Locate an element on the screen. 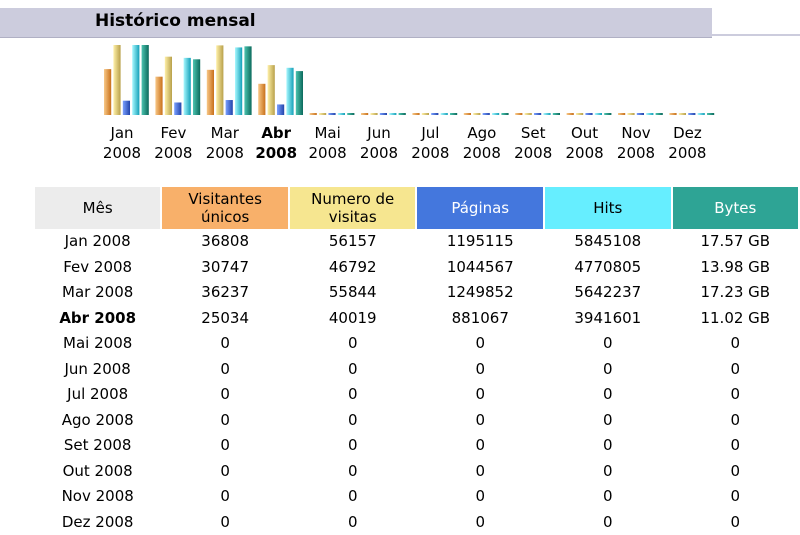  cell-visits: 40019 is located at coordinates (353, 319).